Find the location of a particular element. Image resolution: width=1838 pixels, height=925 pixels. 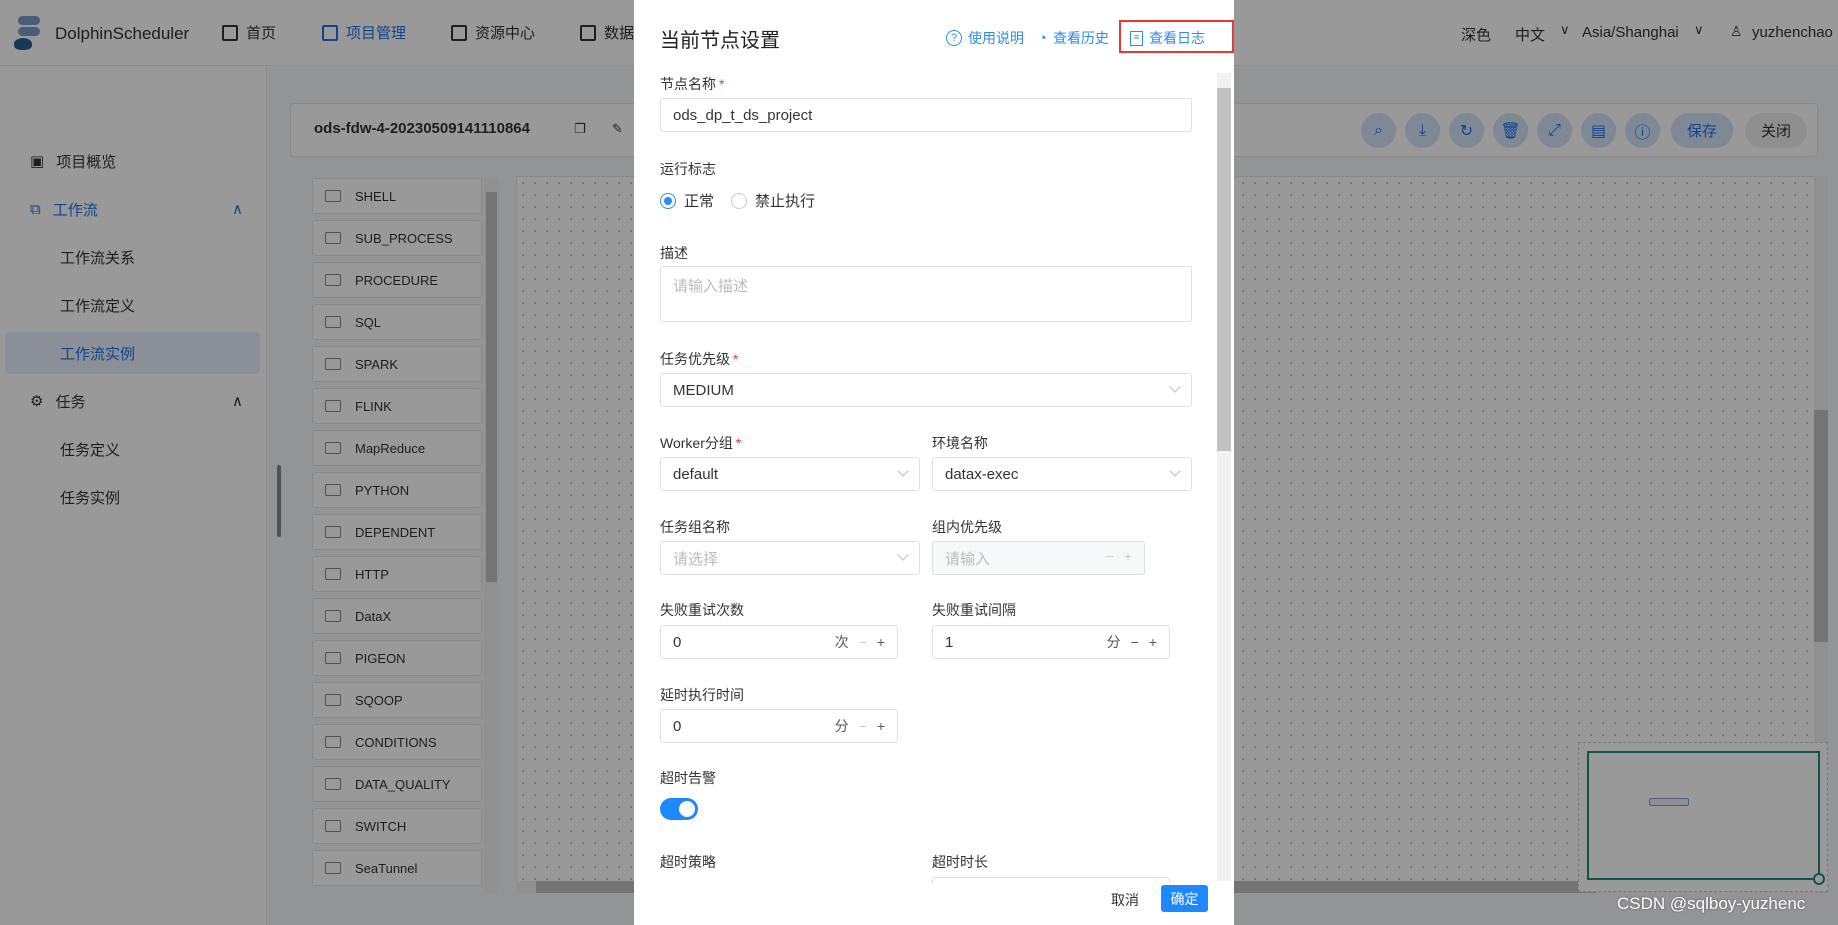

link-label: 查看历史 is located at coordinates (1081, 38).